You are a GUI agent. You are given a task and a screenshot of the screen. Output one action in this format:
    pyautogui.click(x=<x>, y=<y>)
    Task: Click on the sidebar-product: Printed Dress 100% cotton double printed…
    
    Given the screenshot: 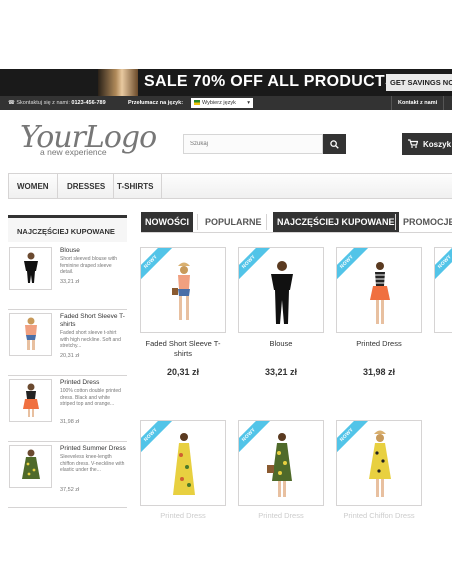 What is the action you would take?
    pyautogui.click(x=67, y=409)
    